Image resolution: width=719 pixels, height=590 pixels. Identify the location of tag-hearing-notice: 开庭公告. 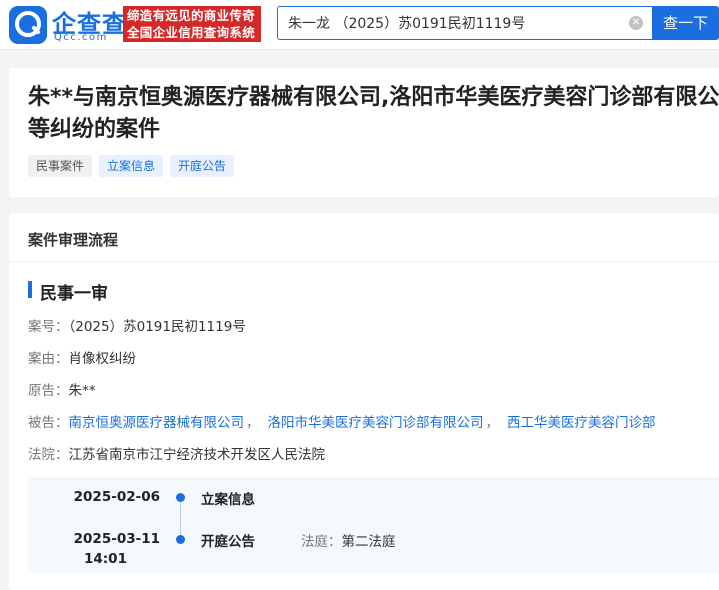
(202, 166).